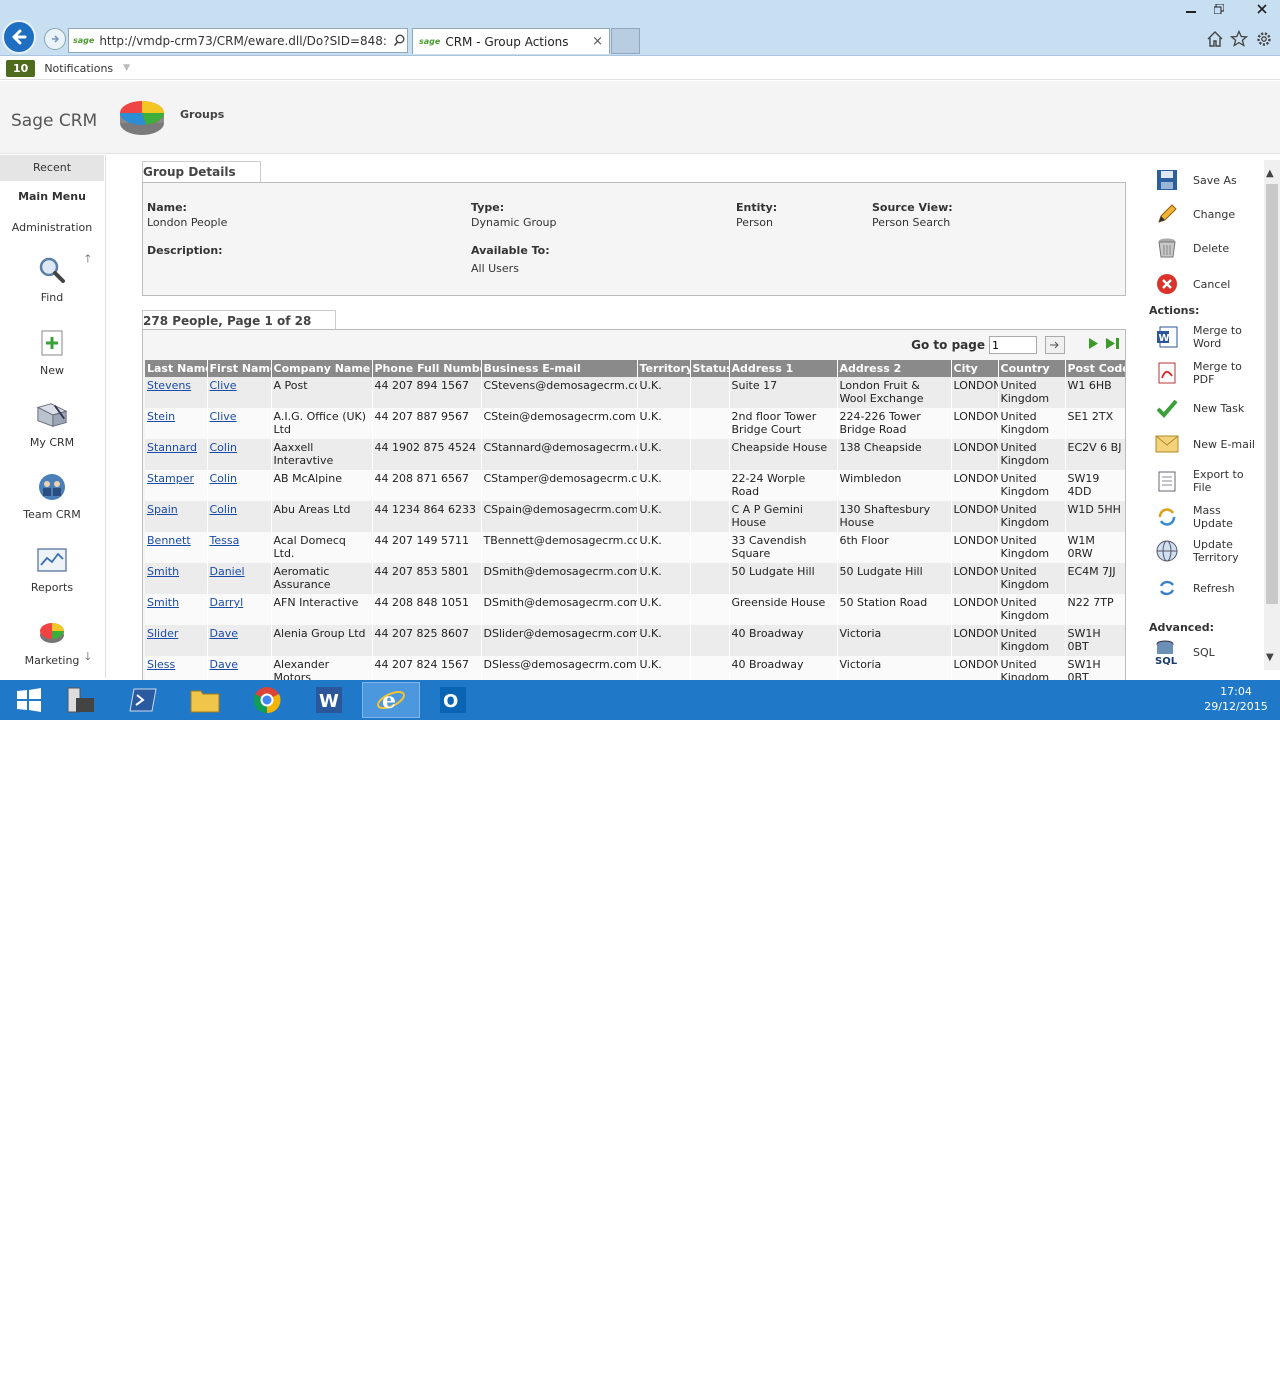  Describe the element at coordinates (81, 700) in the screenshot. I see `server-manager-button` at that location.